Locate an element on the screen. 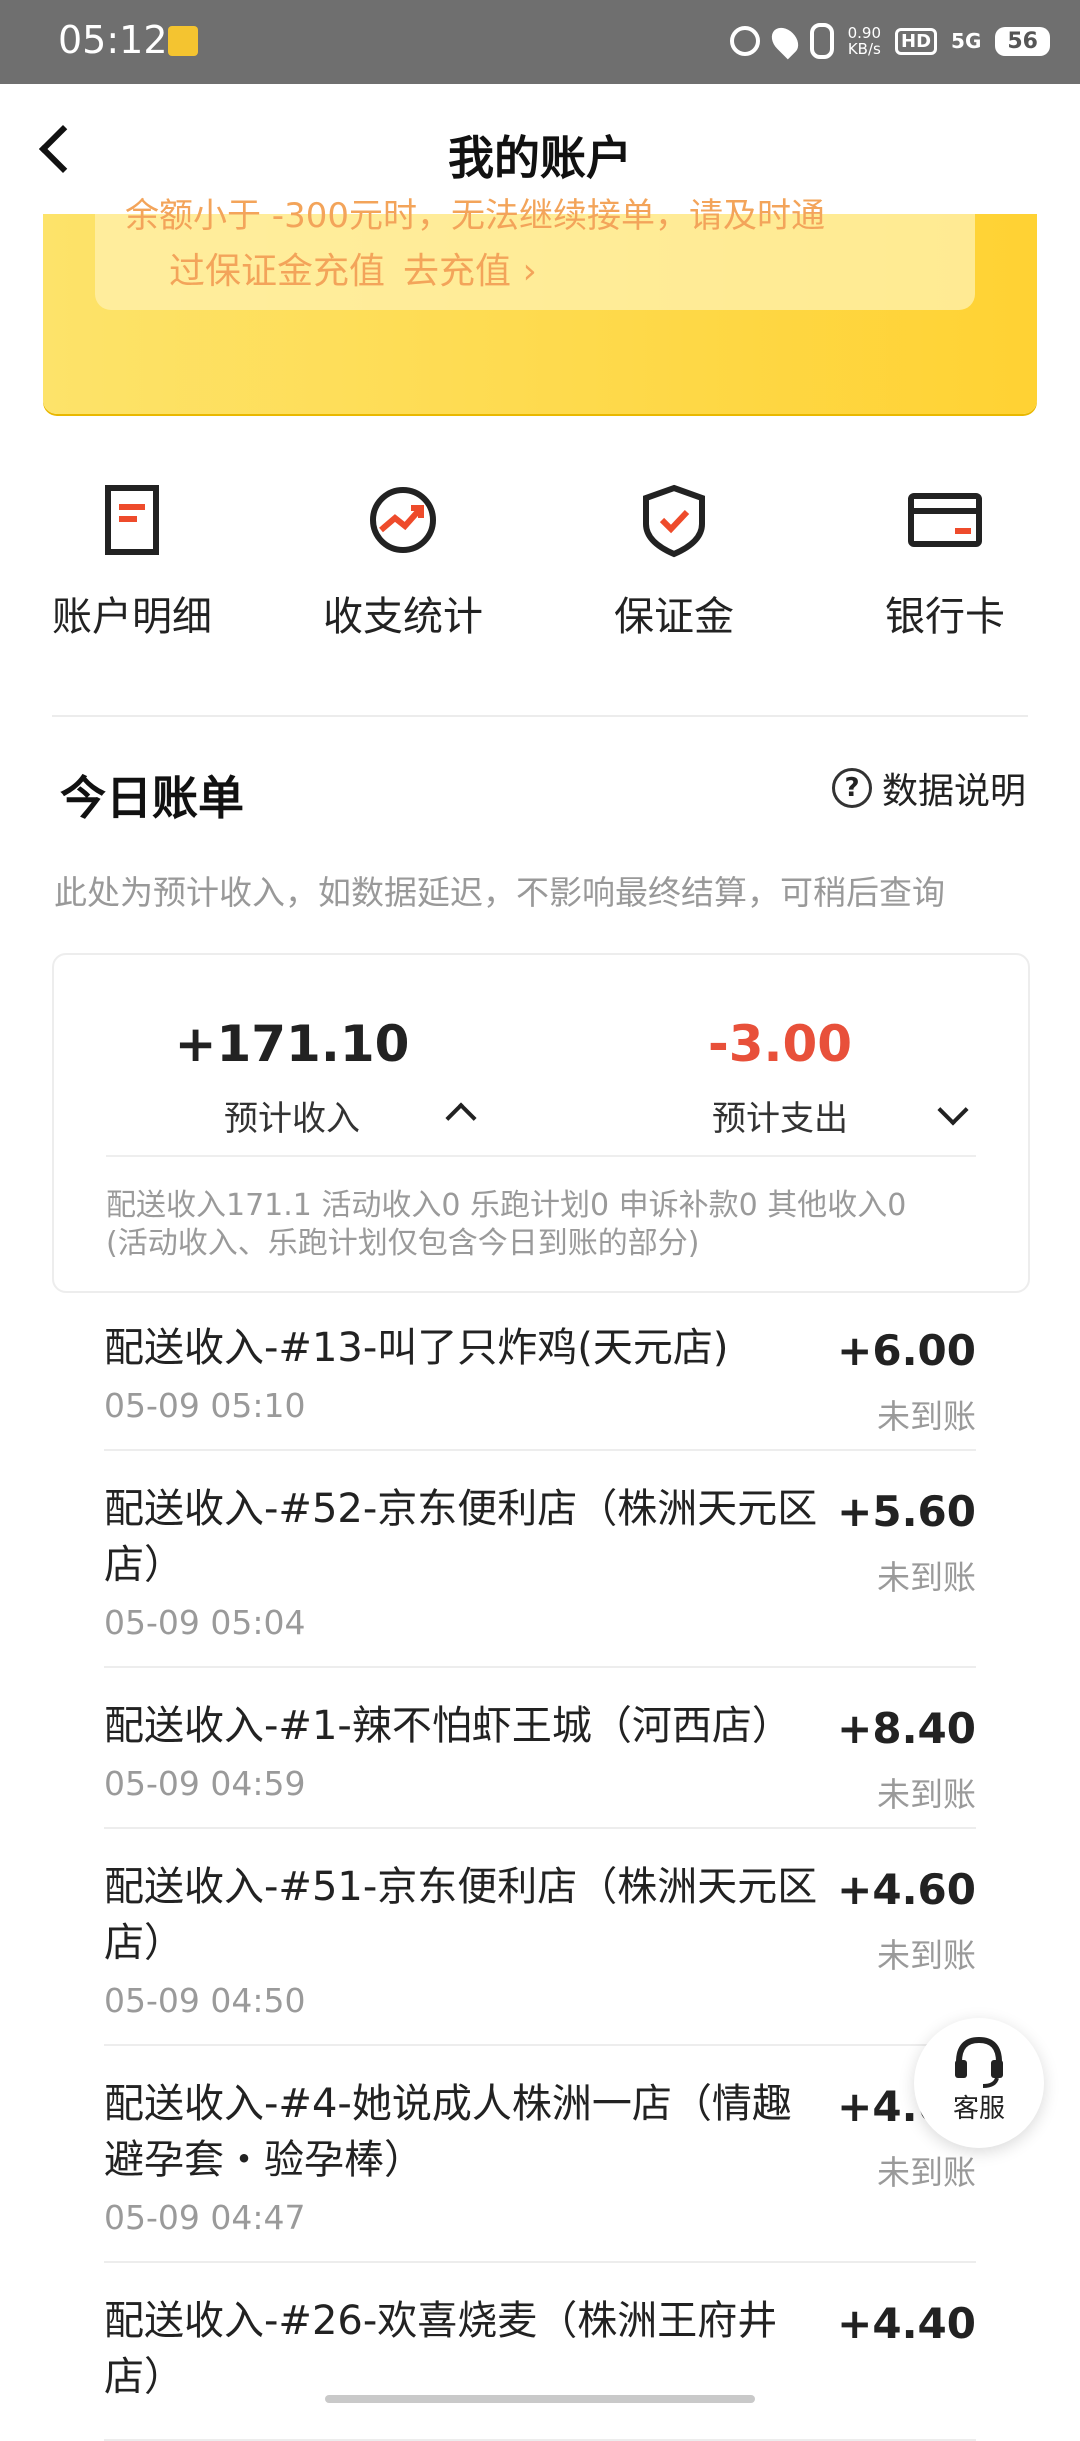  expense-summary: -3.00 预计支出 is located at coordinates (780, 1077).